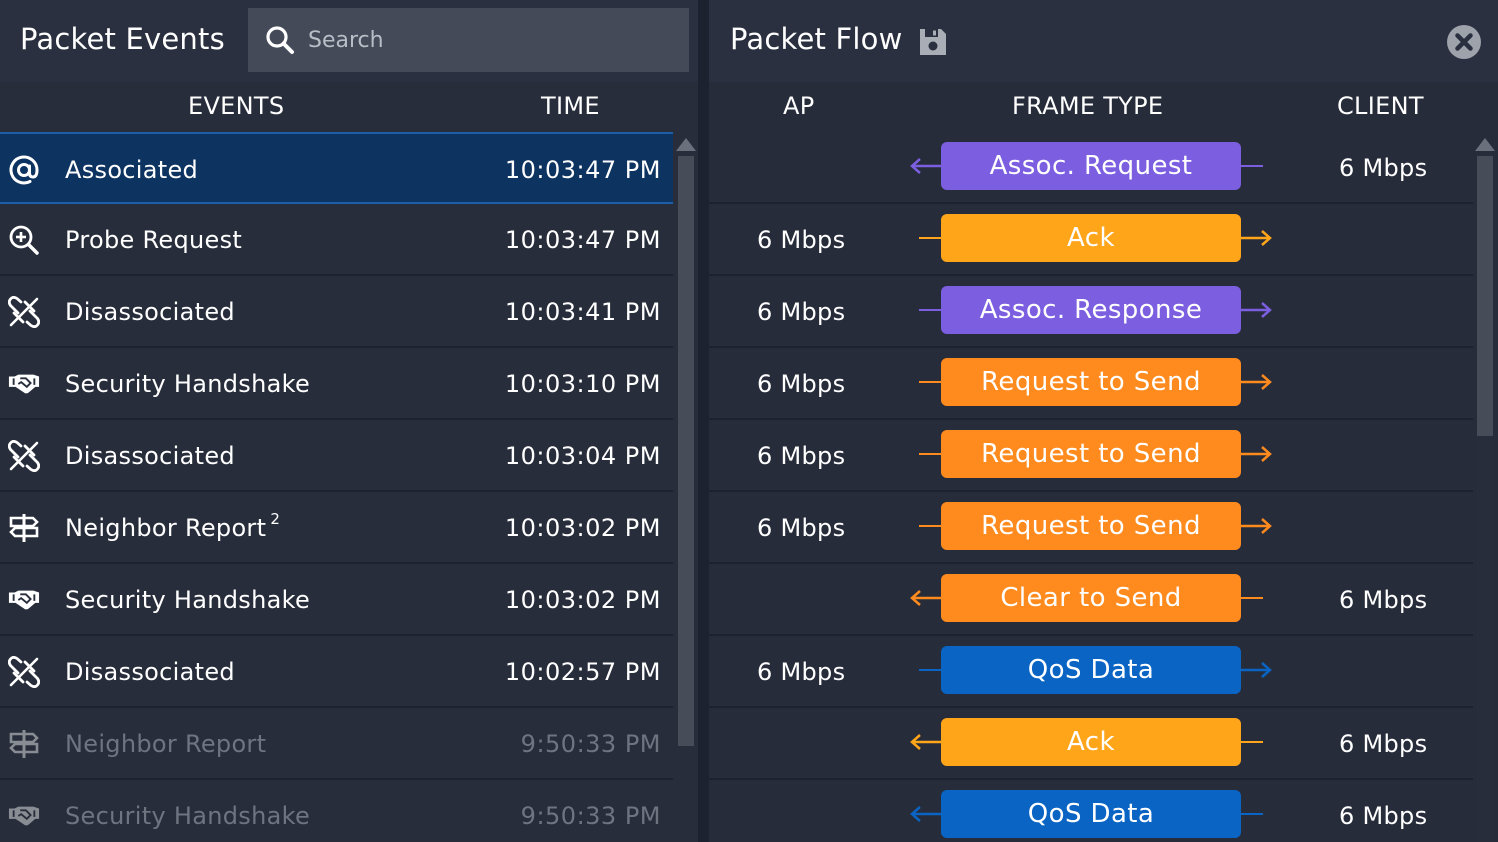 This screenshot has width=1498, height=842. What do you see at coordinates (336, 811) in the screenshot?
I see `event-row: Security Handshake 9:50:33 PM` at bounding box center [336, 811].